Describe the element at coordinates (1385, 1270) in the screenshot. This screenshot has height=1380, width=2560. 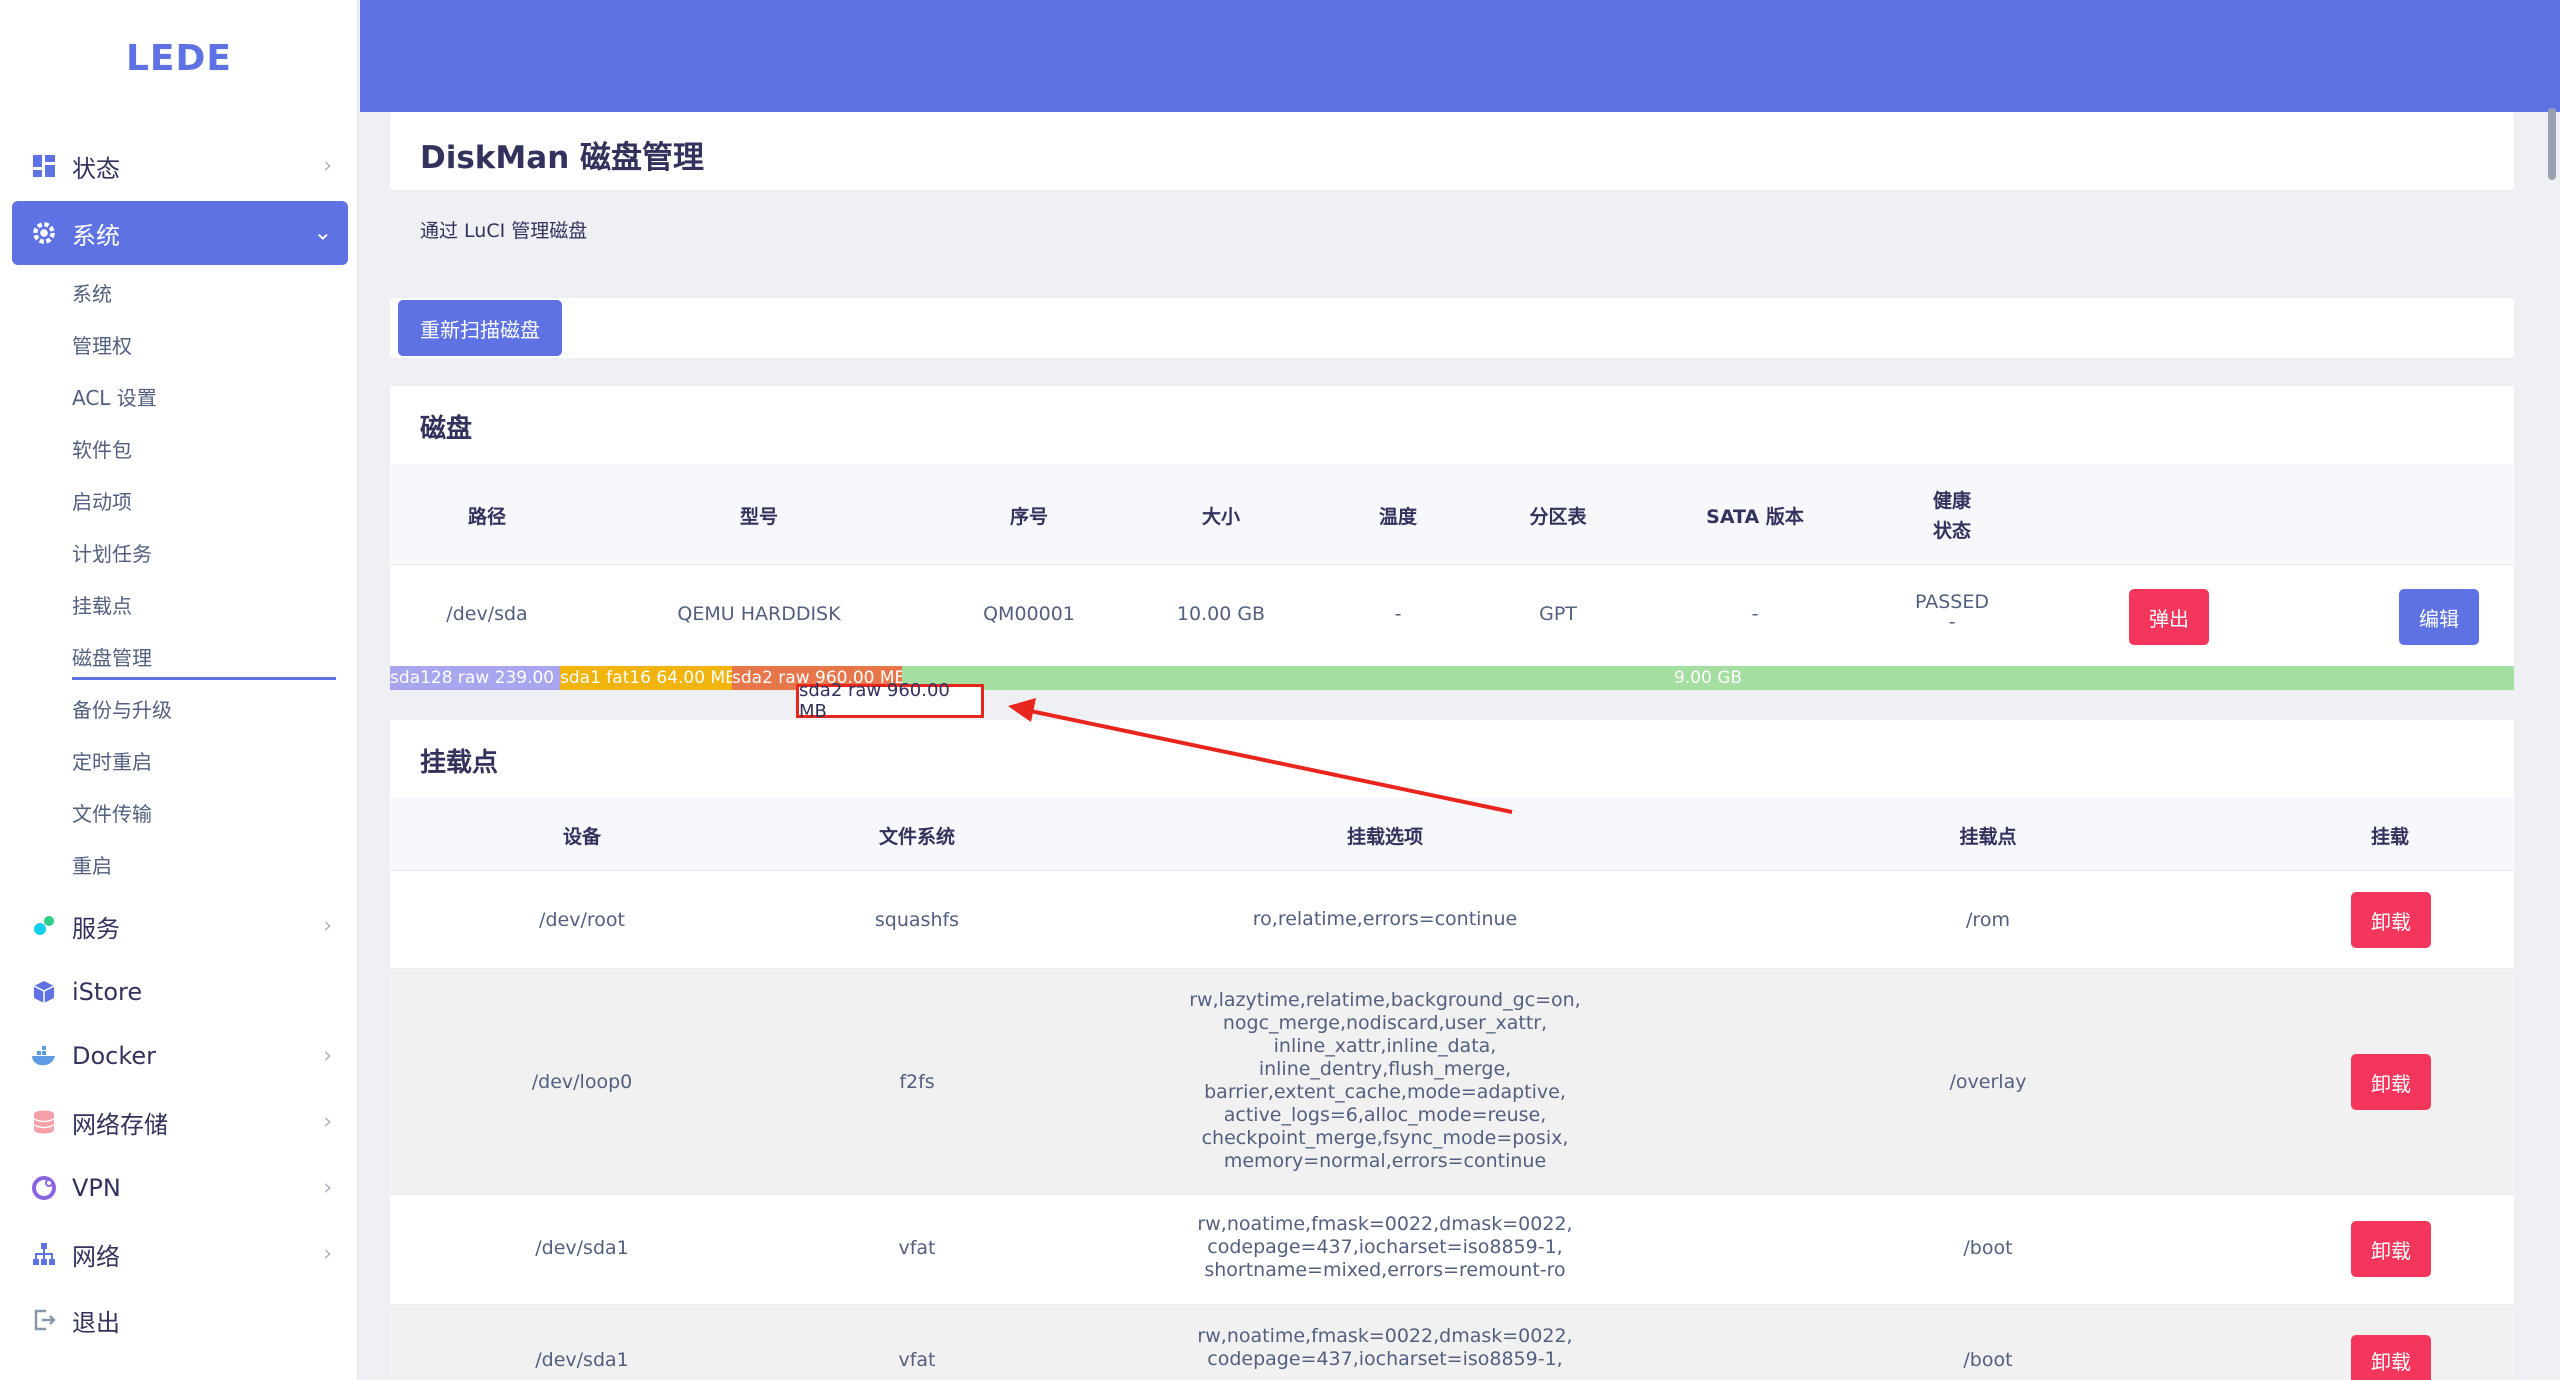
I see `mount-option-line: shortname=mixed,errors=remount-ro` at that location.